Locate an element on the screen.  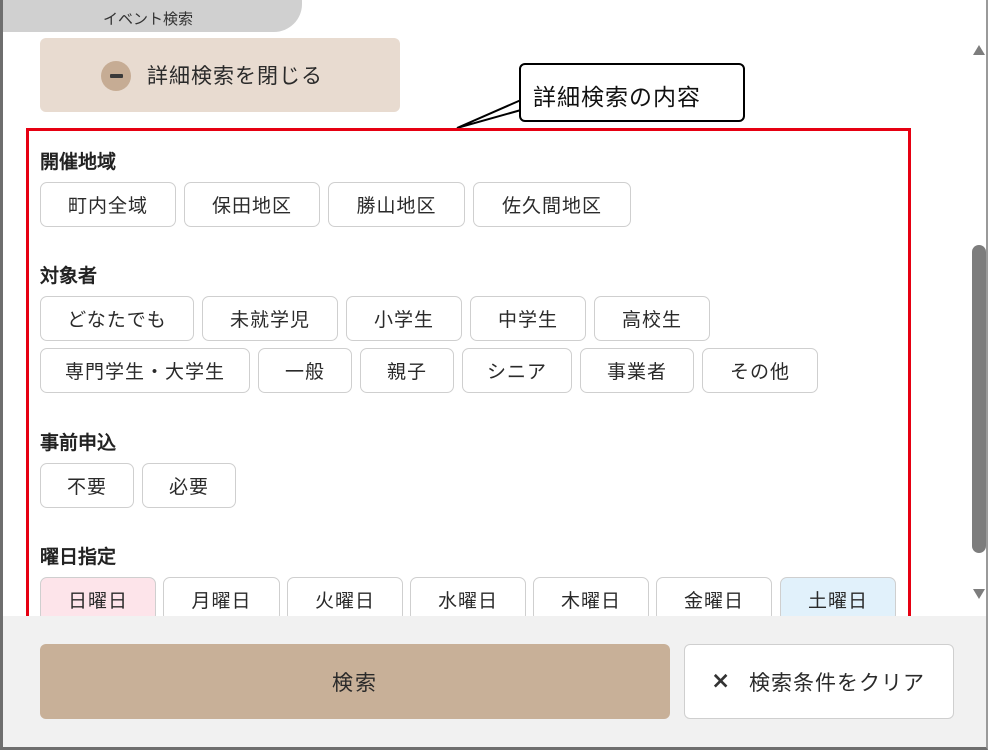
section-title-target: 対象者 is located at coordinates (69, 276).